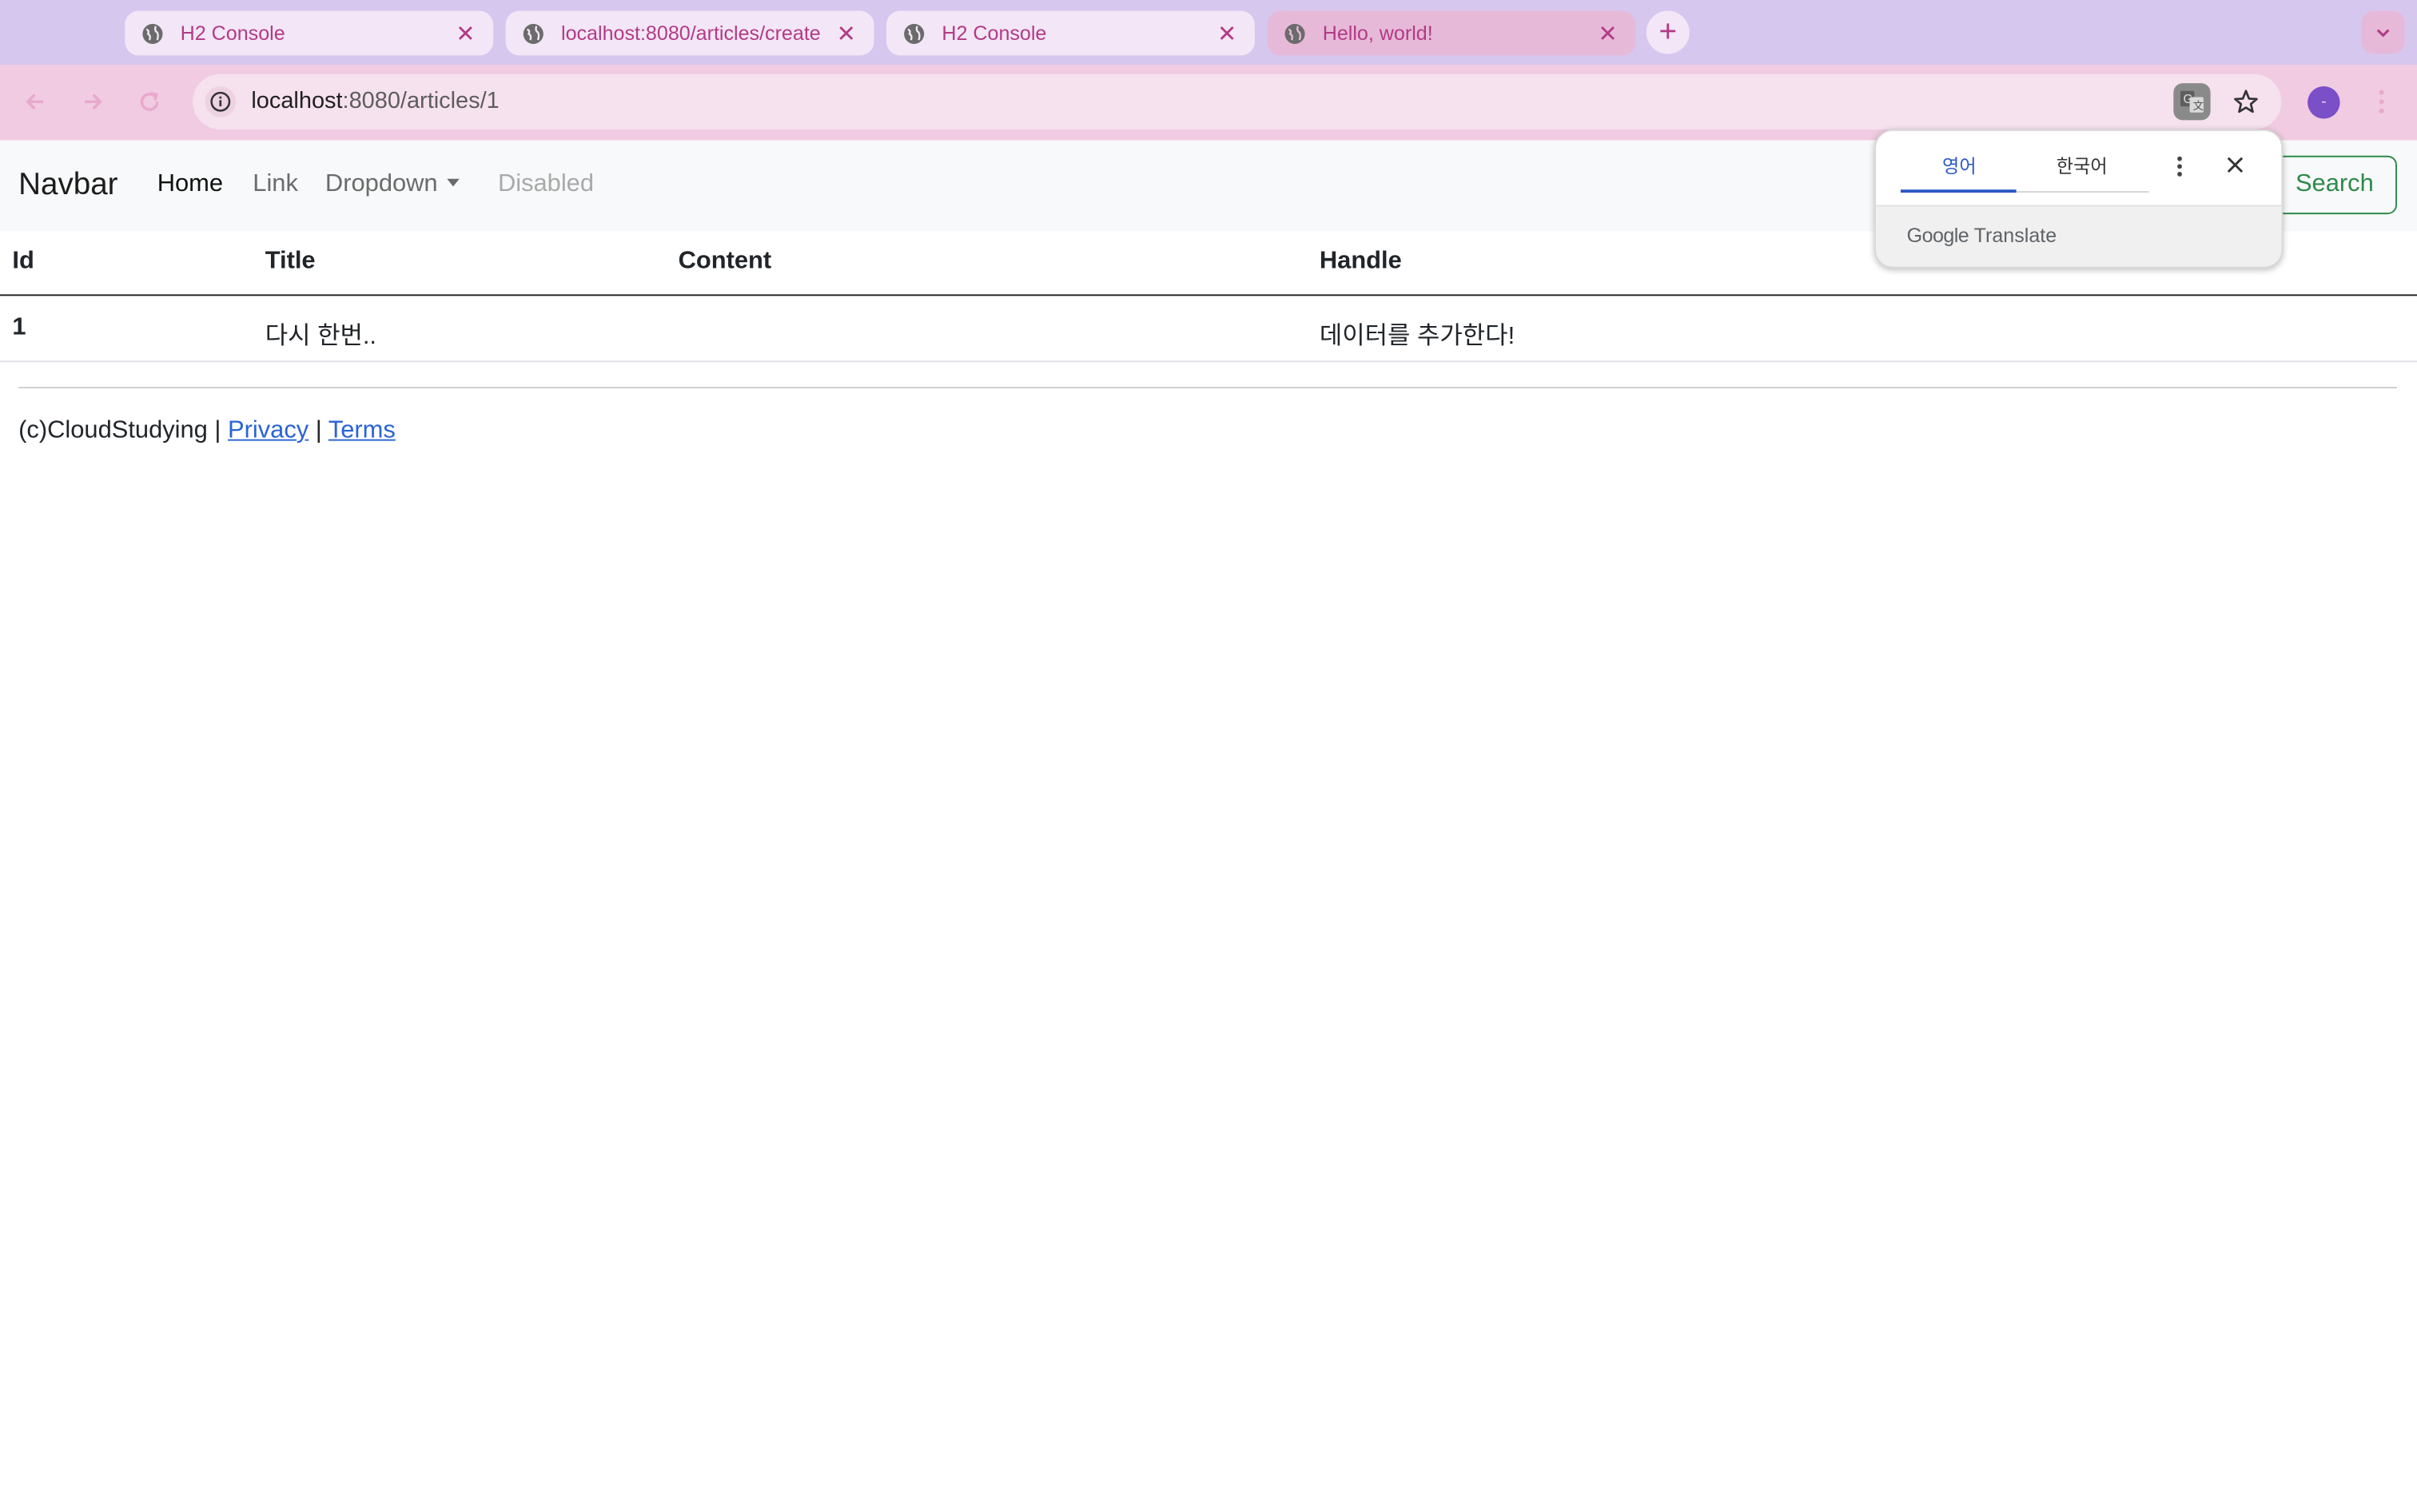 The height and width of the screenshot is (1512, 2417). I want to click on translate-popup: 영어 한국어 Google Translate, so click(2079, 199).